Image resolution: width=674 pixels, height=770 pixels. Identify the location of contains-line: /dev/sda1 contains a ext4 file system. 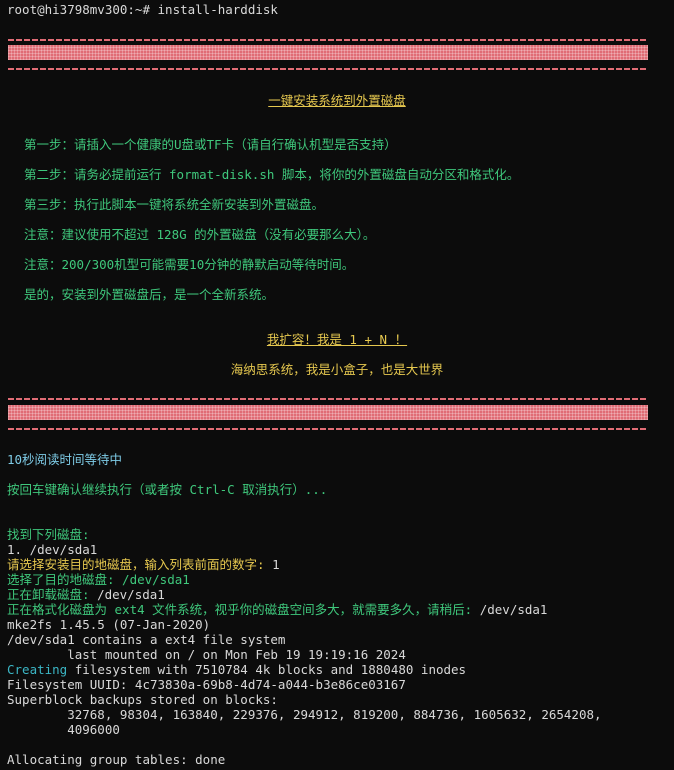
(146, 639).